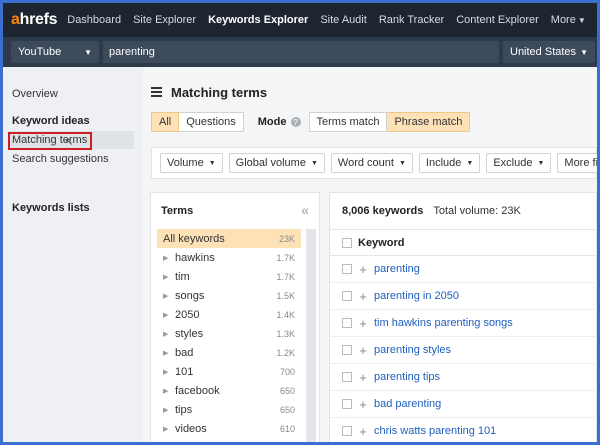 The image size is (600, 445). I want to click on table-row: + tim hawkins parenting songs, so click(463, 323).